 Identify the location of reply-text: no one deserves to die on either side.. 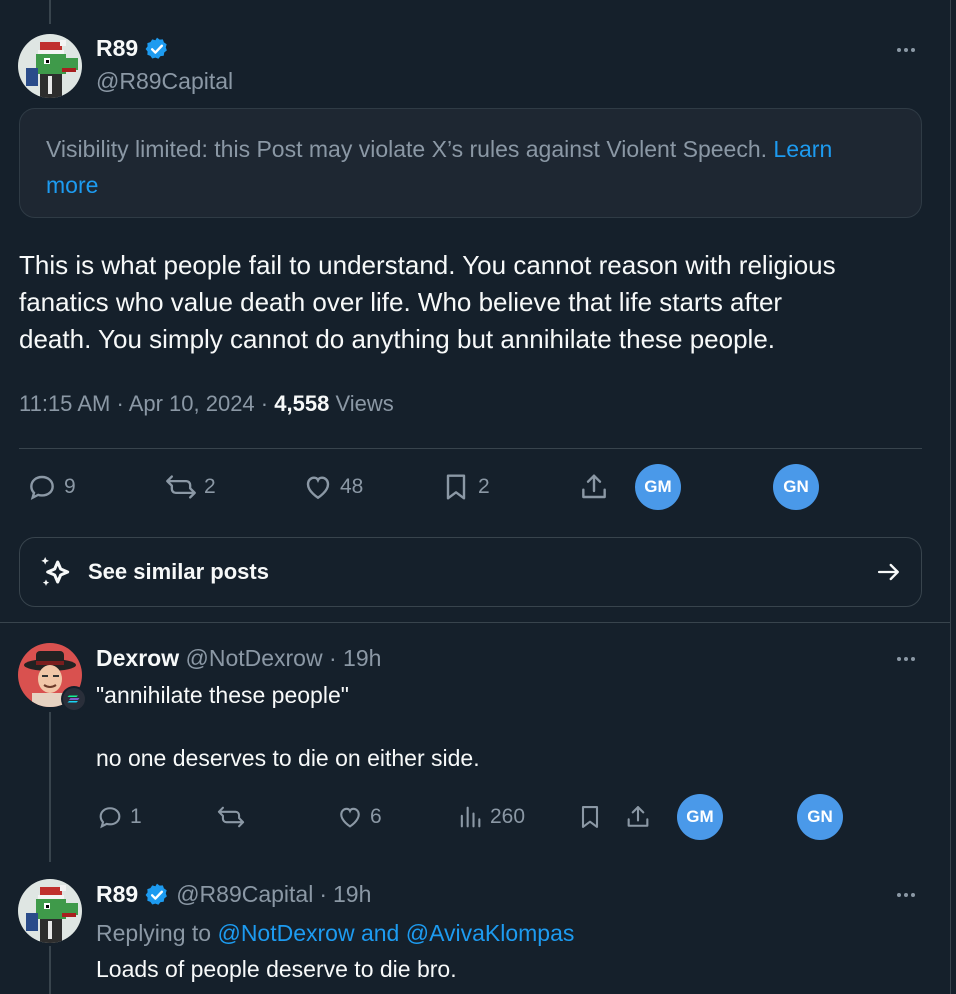
(288, 758).